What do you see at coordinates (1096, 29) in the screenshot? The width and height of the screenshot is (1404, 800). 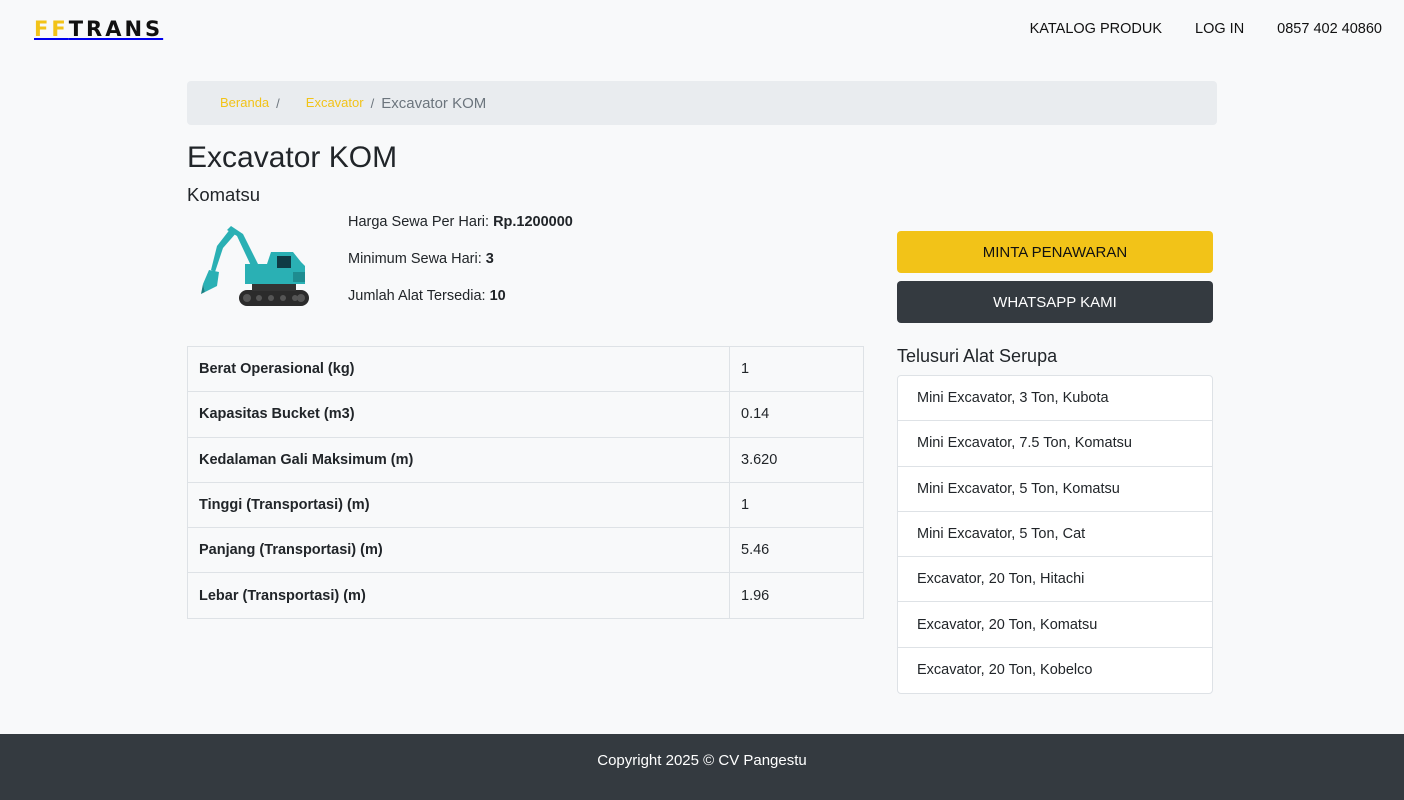 I see `nav-link-katalog-produk: KATALOG PRODUK` at bounding box center [1096, 29].